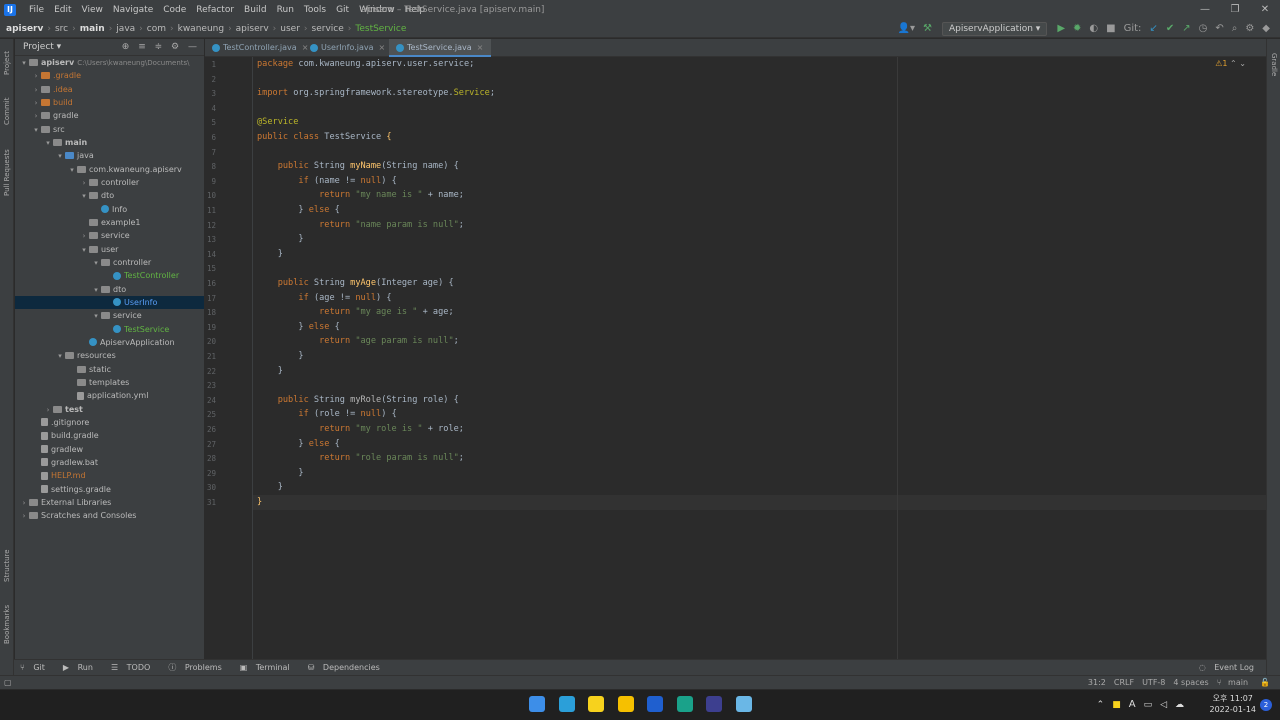 Image resolution: width=1280 pixels, height=720 pixels. What do you see at coordinates (109, 275) in the screenshot?
I see `tree-item: TestController` at bounding box center [109, 275].